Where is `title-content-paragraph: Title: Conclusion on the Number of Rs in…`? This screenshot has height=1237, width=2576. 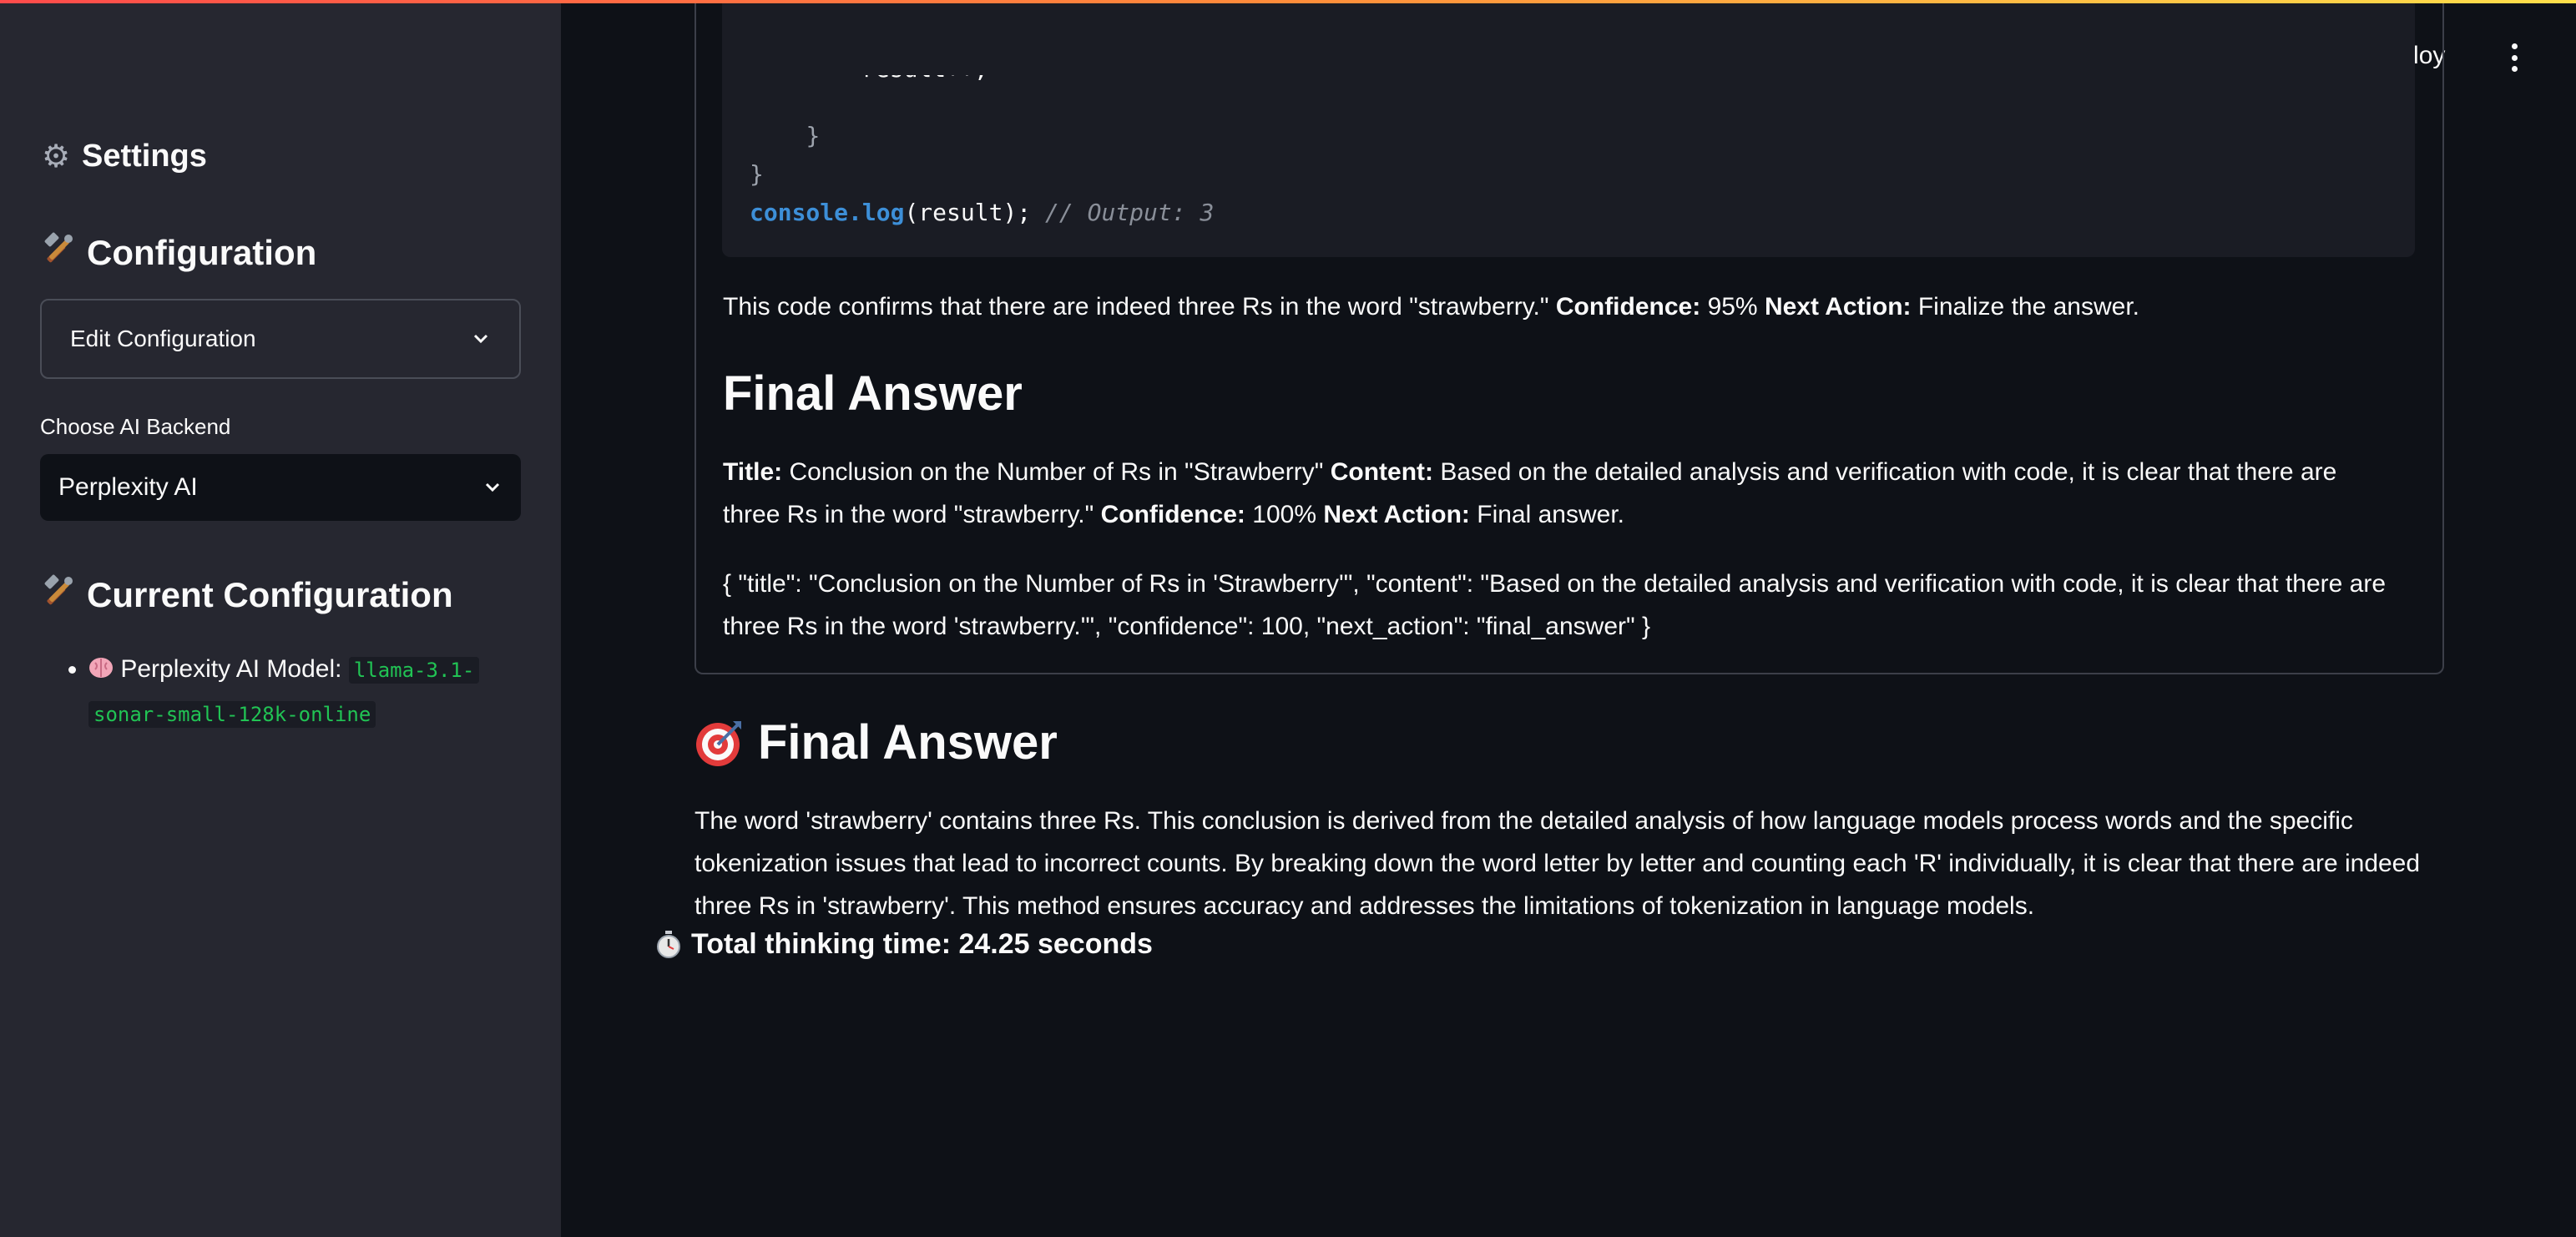
title-content-paragraph: Title: Conclusion on the Number of Rs in… is located at coordinates (1530, 493).